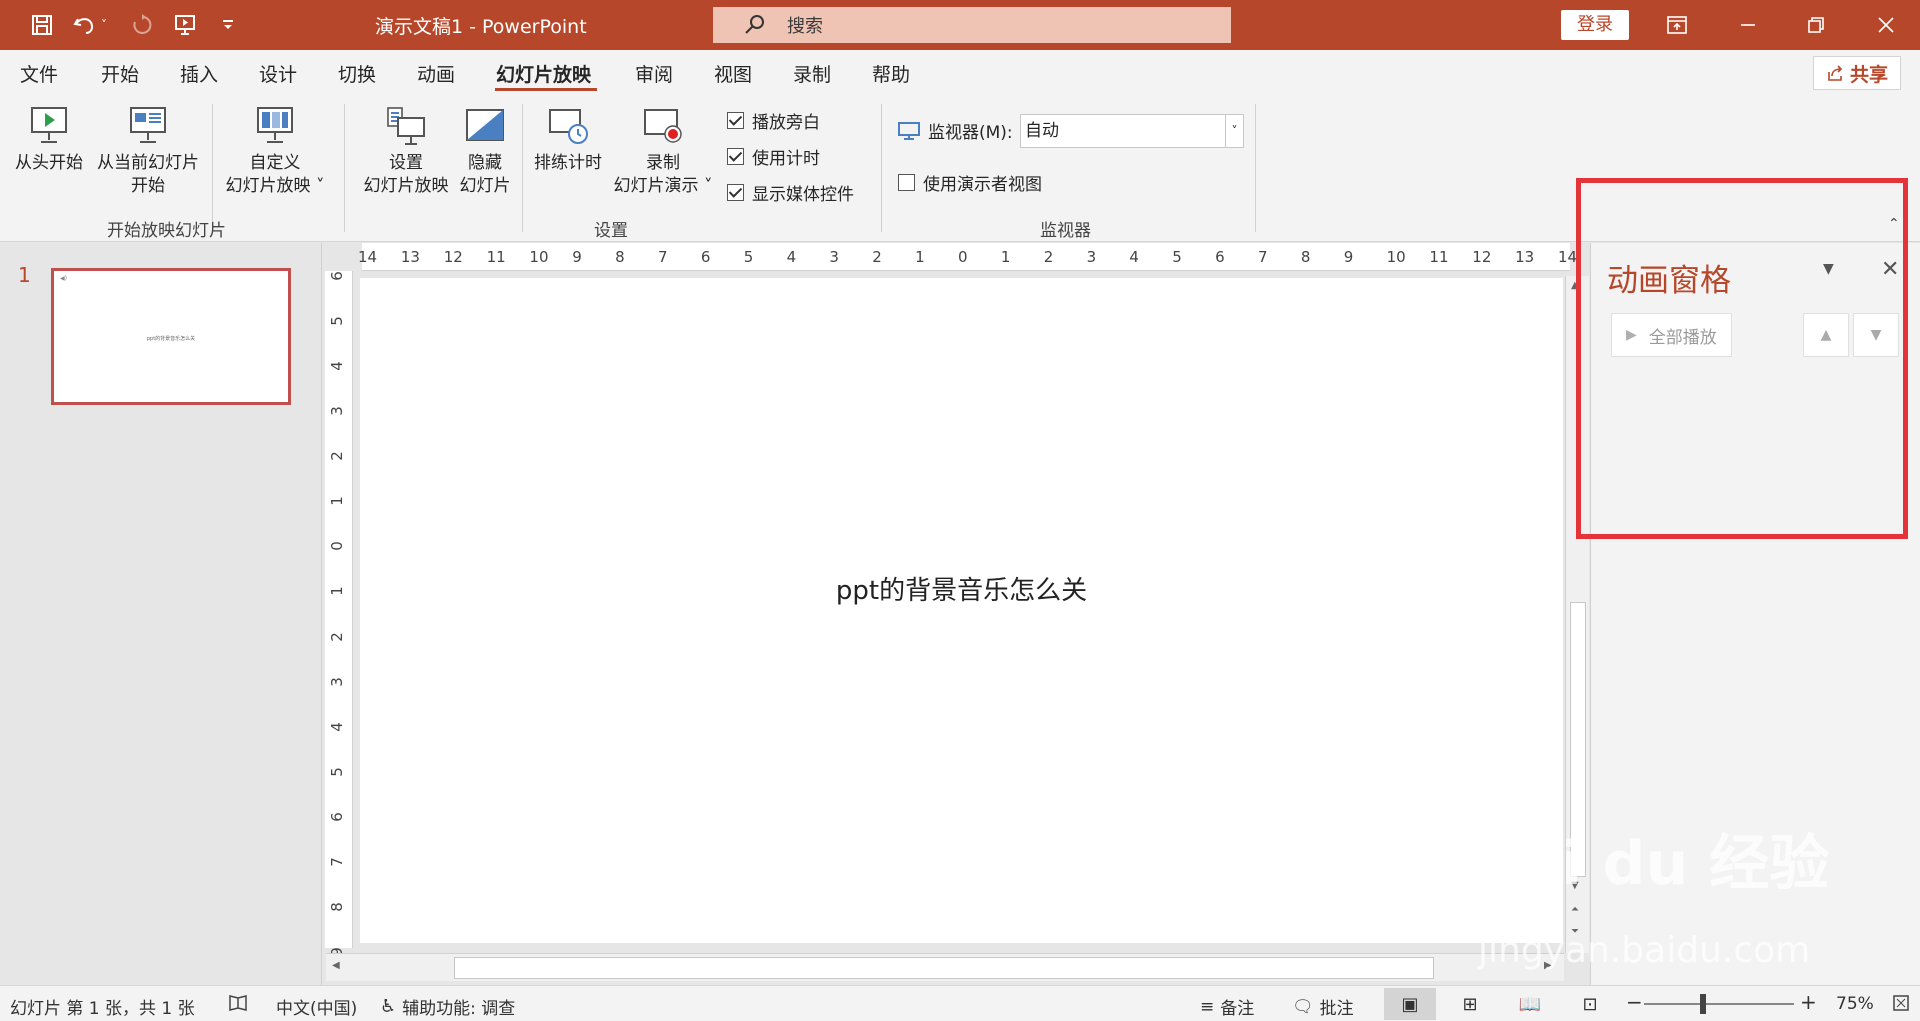 This screenshot has height=1021, width=1920. What do you see at coordinates (970, 182) in the screenshot?
I see `presenter-view-checkbox: 使用演示者视图` at bounding box center [970, 182].